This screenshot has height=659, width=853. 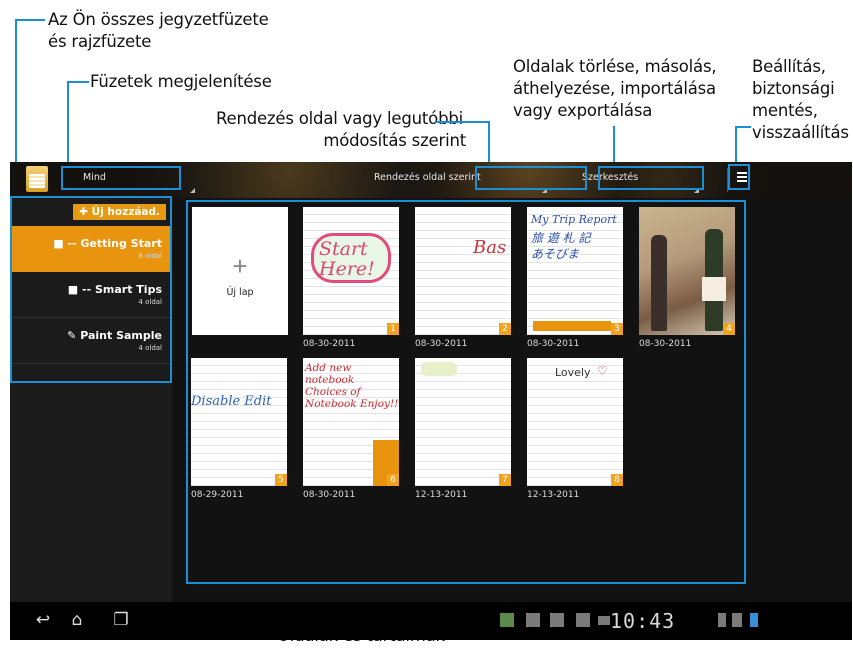 What do you see at coordinates (91, 289) in the screenshot?
I see `highlight-sidebar` at bounding box center [91, 289].